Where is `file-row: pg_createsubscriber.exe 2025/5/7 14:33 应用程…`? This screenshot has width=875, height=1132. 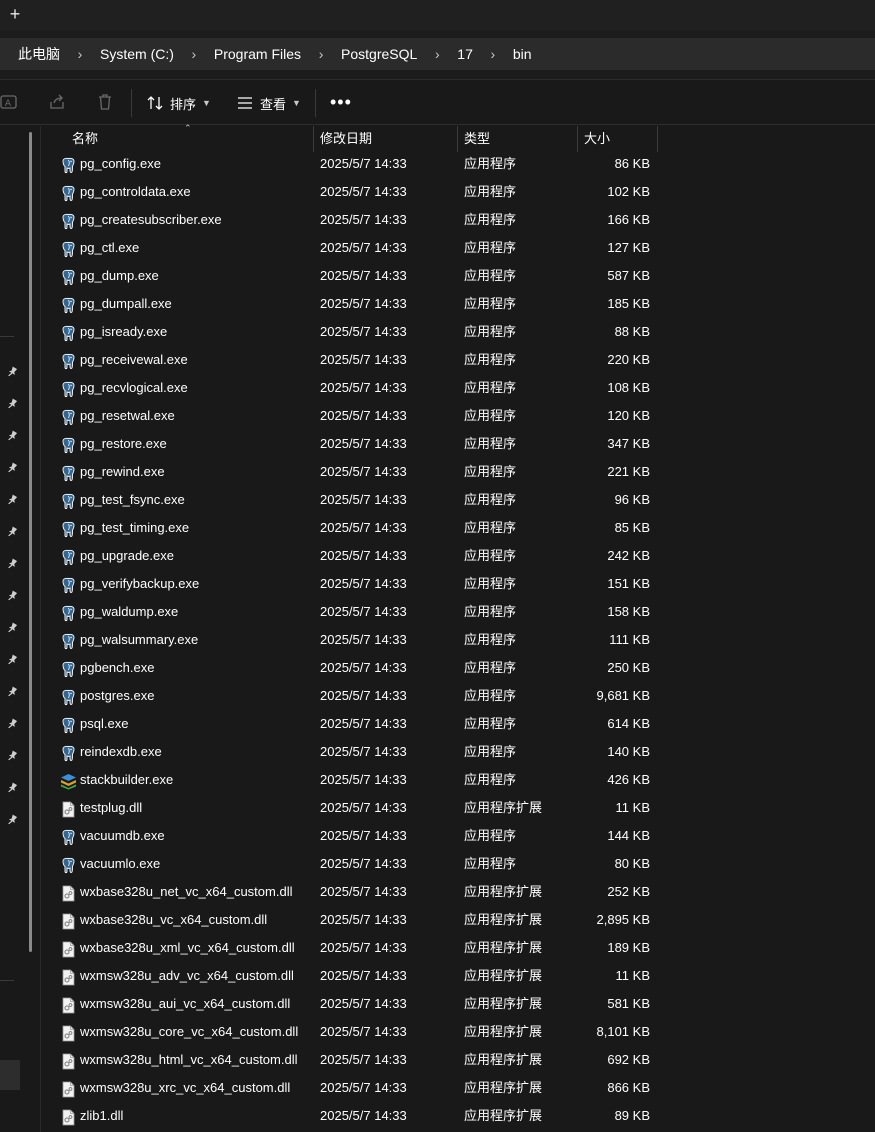 file-row: pg_createsubscriber.exe 2025/5/7 14:33 应用程… is located at coordinates (458, 222).